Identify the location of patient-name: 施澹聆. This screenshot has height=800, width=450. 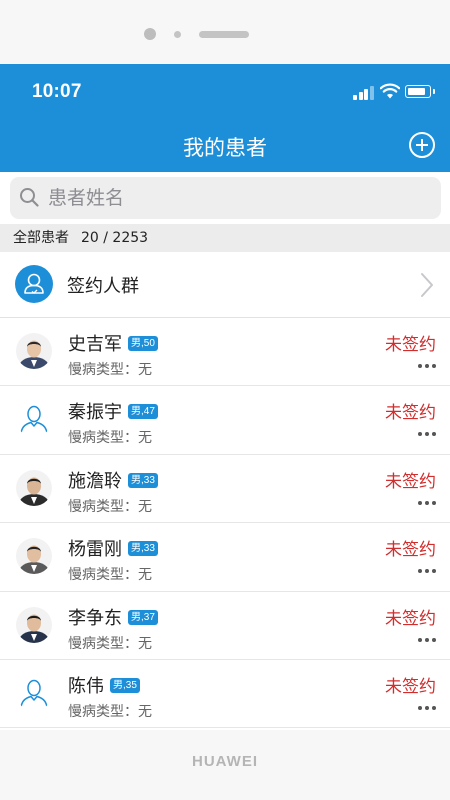
(95, 481).